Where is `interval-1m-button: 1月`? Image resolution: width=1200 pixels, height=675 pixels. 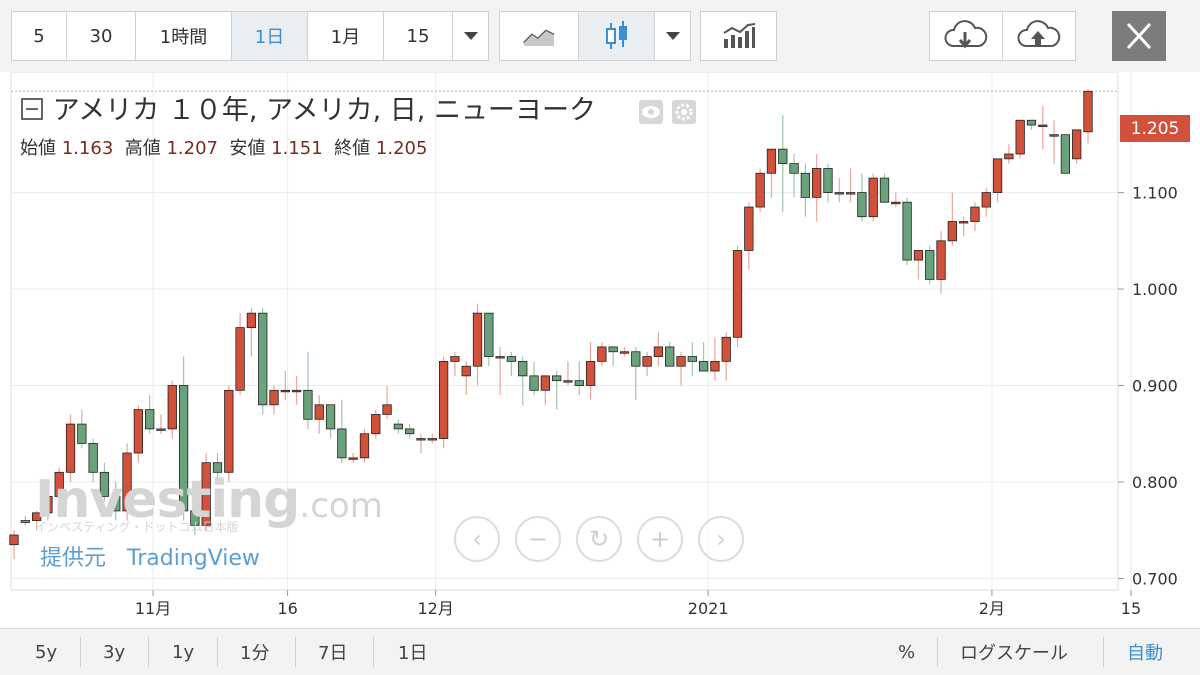 interval-1m-button: 1月 is located at coordinates (345, 36).